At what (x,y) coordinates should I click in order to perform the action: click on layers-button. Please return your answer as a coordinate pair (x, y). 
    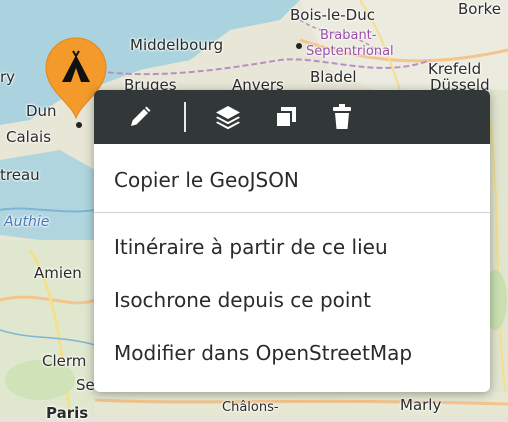
    Looking at the image, I should click on (228, 117).